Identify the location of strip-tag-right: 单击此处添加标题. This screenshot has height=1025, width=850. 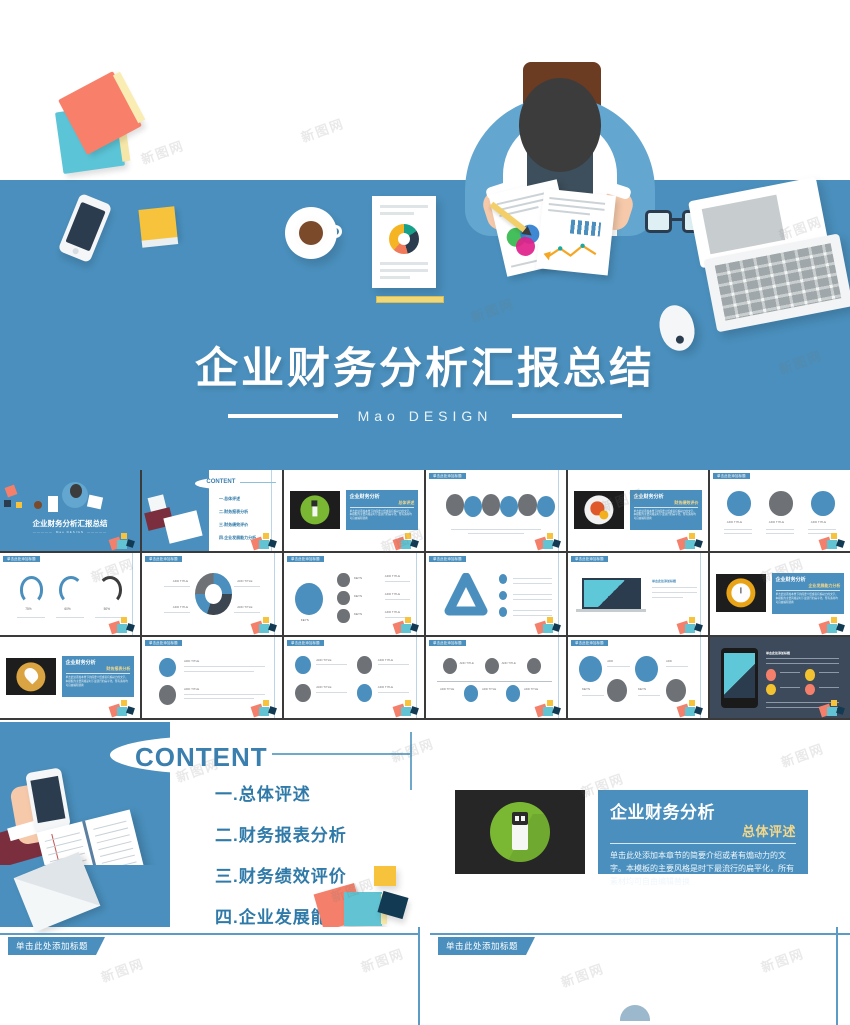
(487, 946).